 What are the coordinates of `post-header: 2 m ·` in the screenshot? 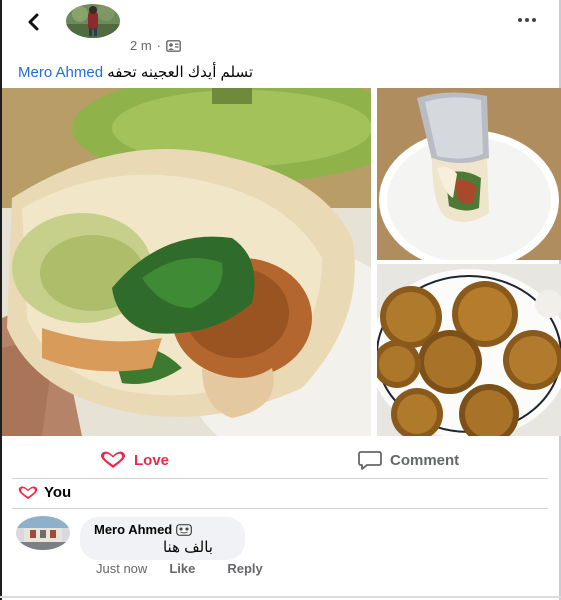 It's located at (280, 31).